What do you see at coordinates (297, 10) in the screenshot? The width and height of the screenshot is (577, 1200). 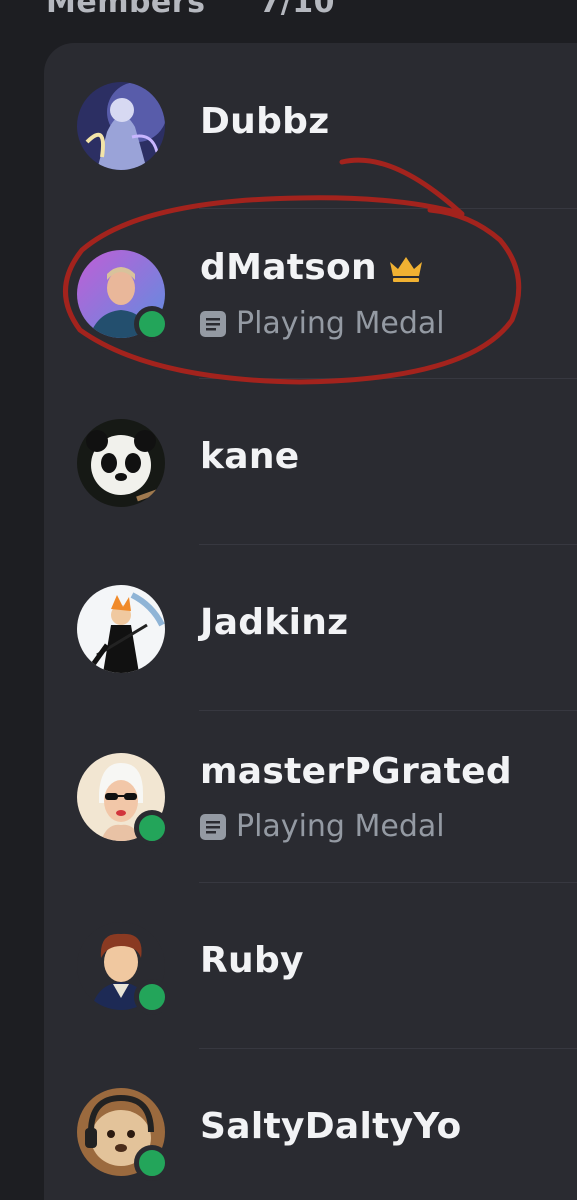 I see `members-count: 7/10` at bounding box center [297, 10].